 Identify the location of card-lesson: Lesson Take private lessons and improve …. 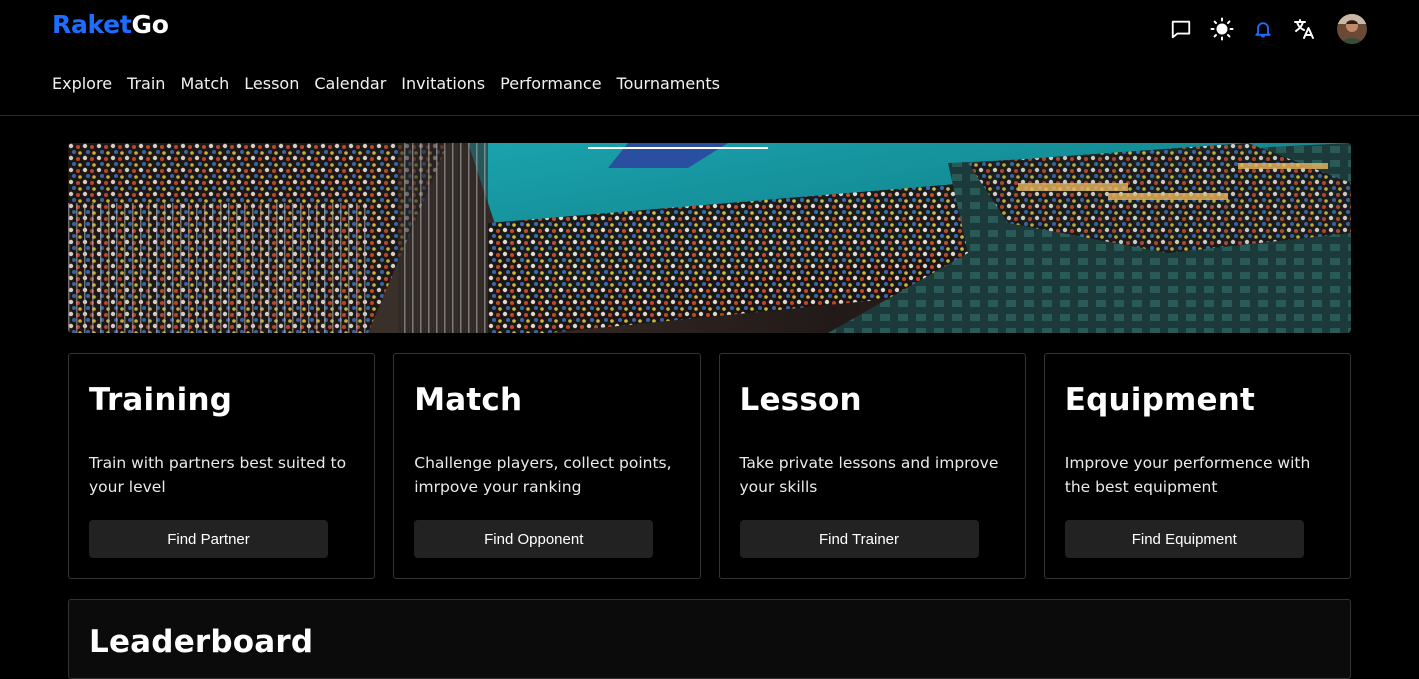
(872, 466).